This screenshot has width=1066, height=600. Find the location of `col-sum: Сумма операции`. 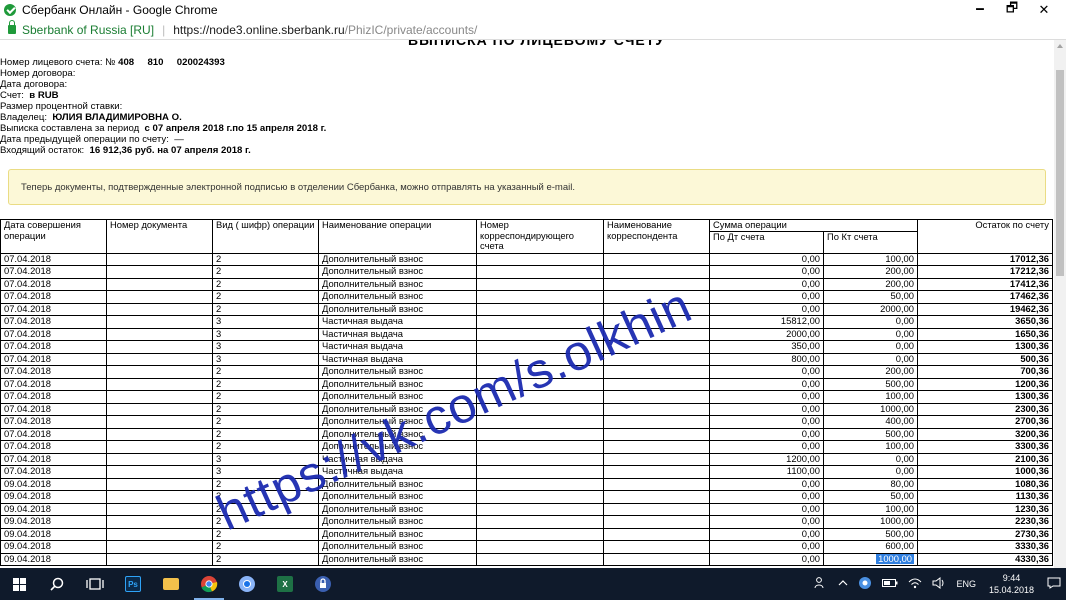

col-sum: Сумма операции is located at coordinates (813, 225).